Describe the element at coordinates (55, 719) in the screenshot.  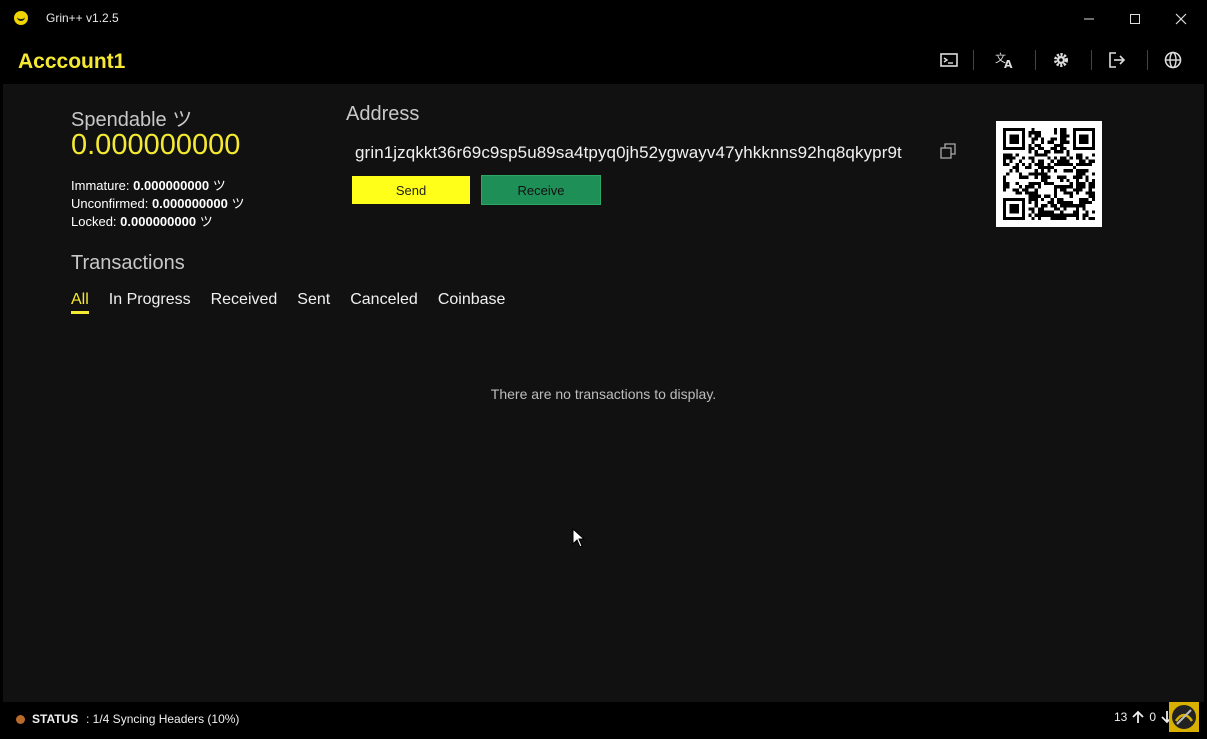
I see `status-label: STATUS` at that location.